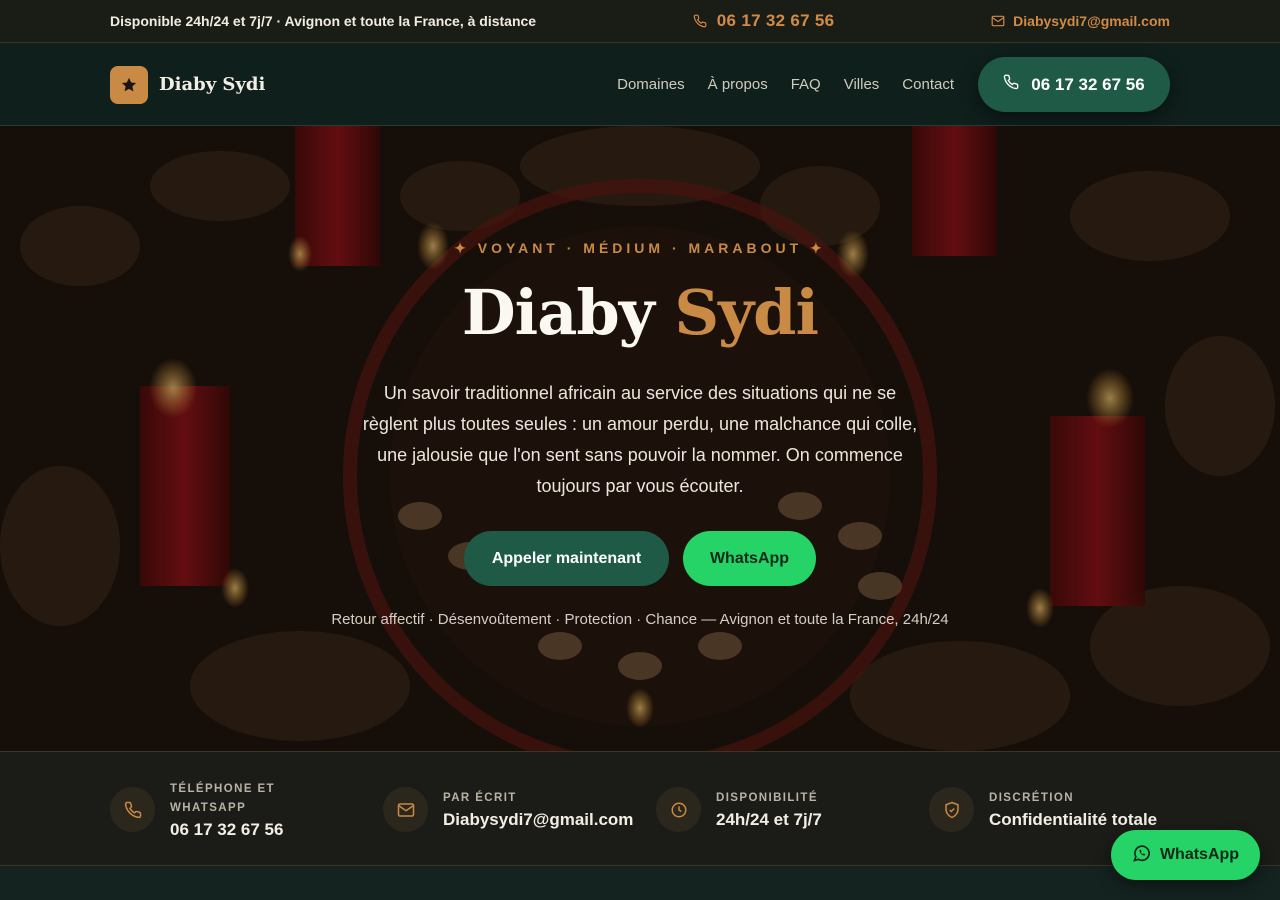 This screenshot has height=900, width=1280. Describe the element at coordinates (806, 84) in the screenshot. I see `nav-link-faq: FAQ` at that location.